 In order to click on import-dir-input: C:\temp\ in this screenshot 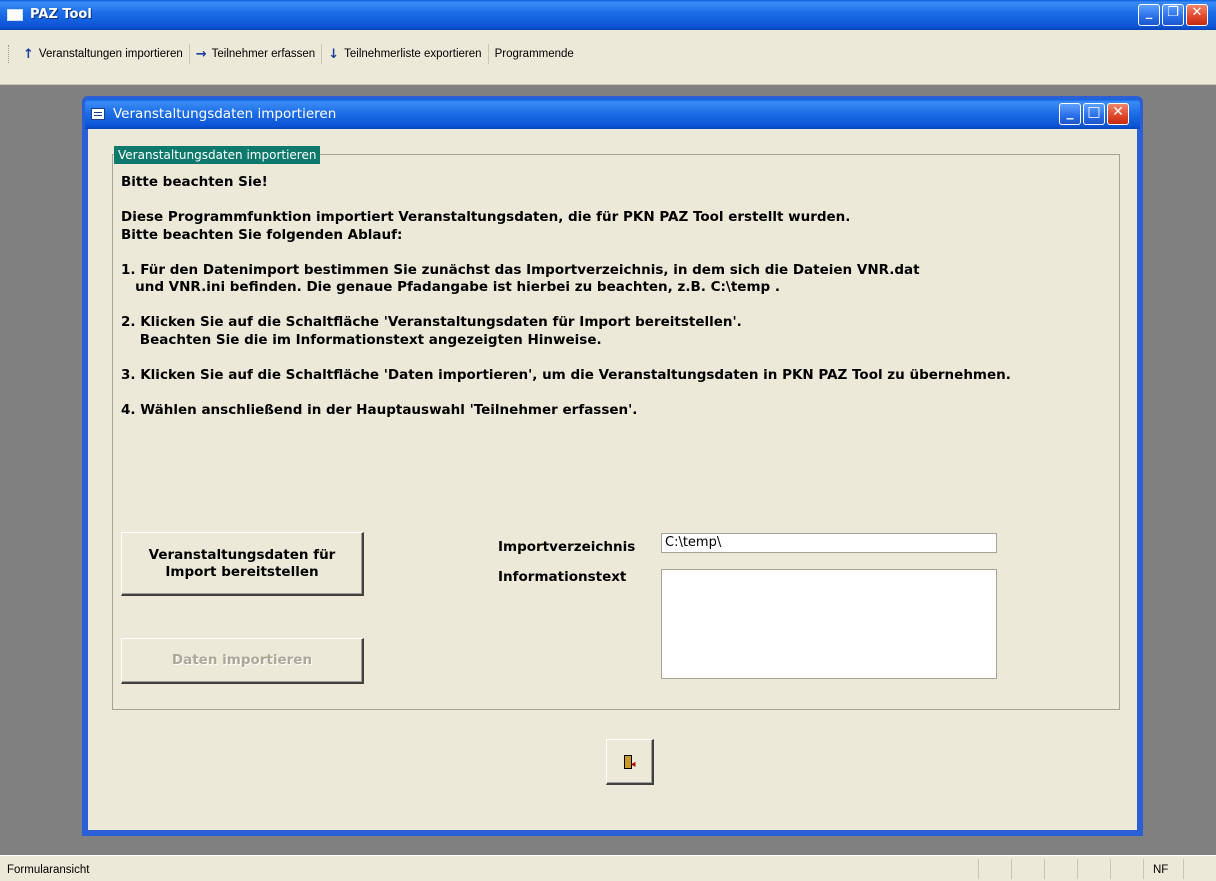, I will do `click(829, 543)`.